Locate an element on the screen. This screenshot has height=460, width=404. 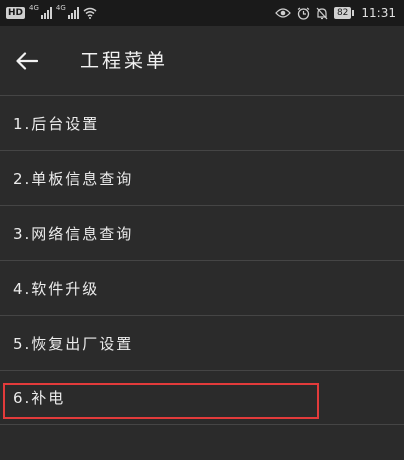
menu-item-label: 2.单板信息查询 is located at coordinates (73, 178).